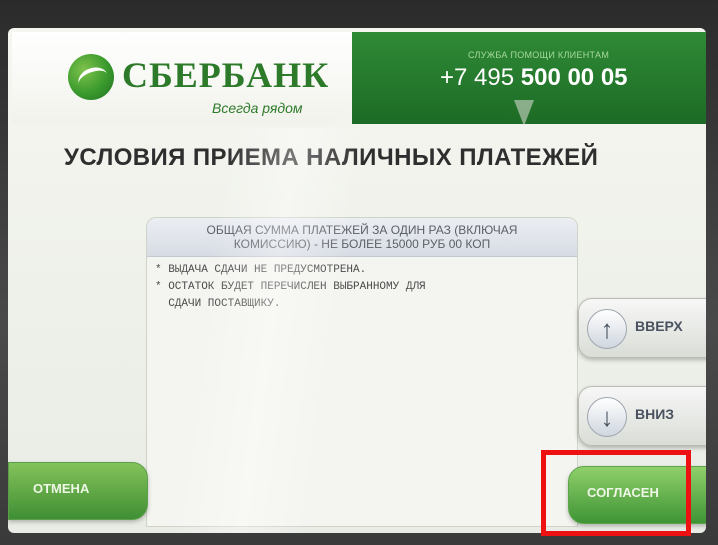 This screenshot has width=718, height=545. I want to click on header-tick, so click(524, 113).